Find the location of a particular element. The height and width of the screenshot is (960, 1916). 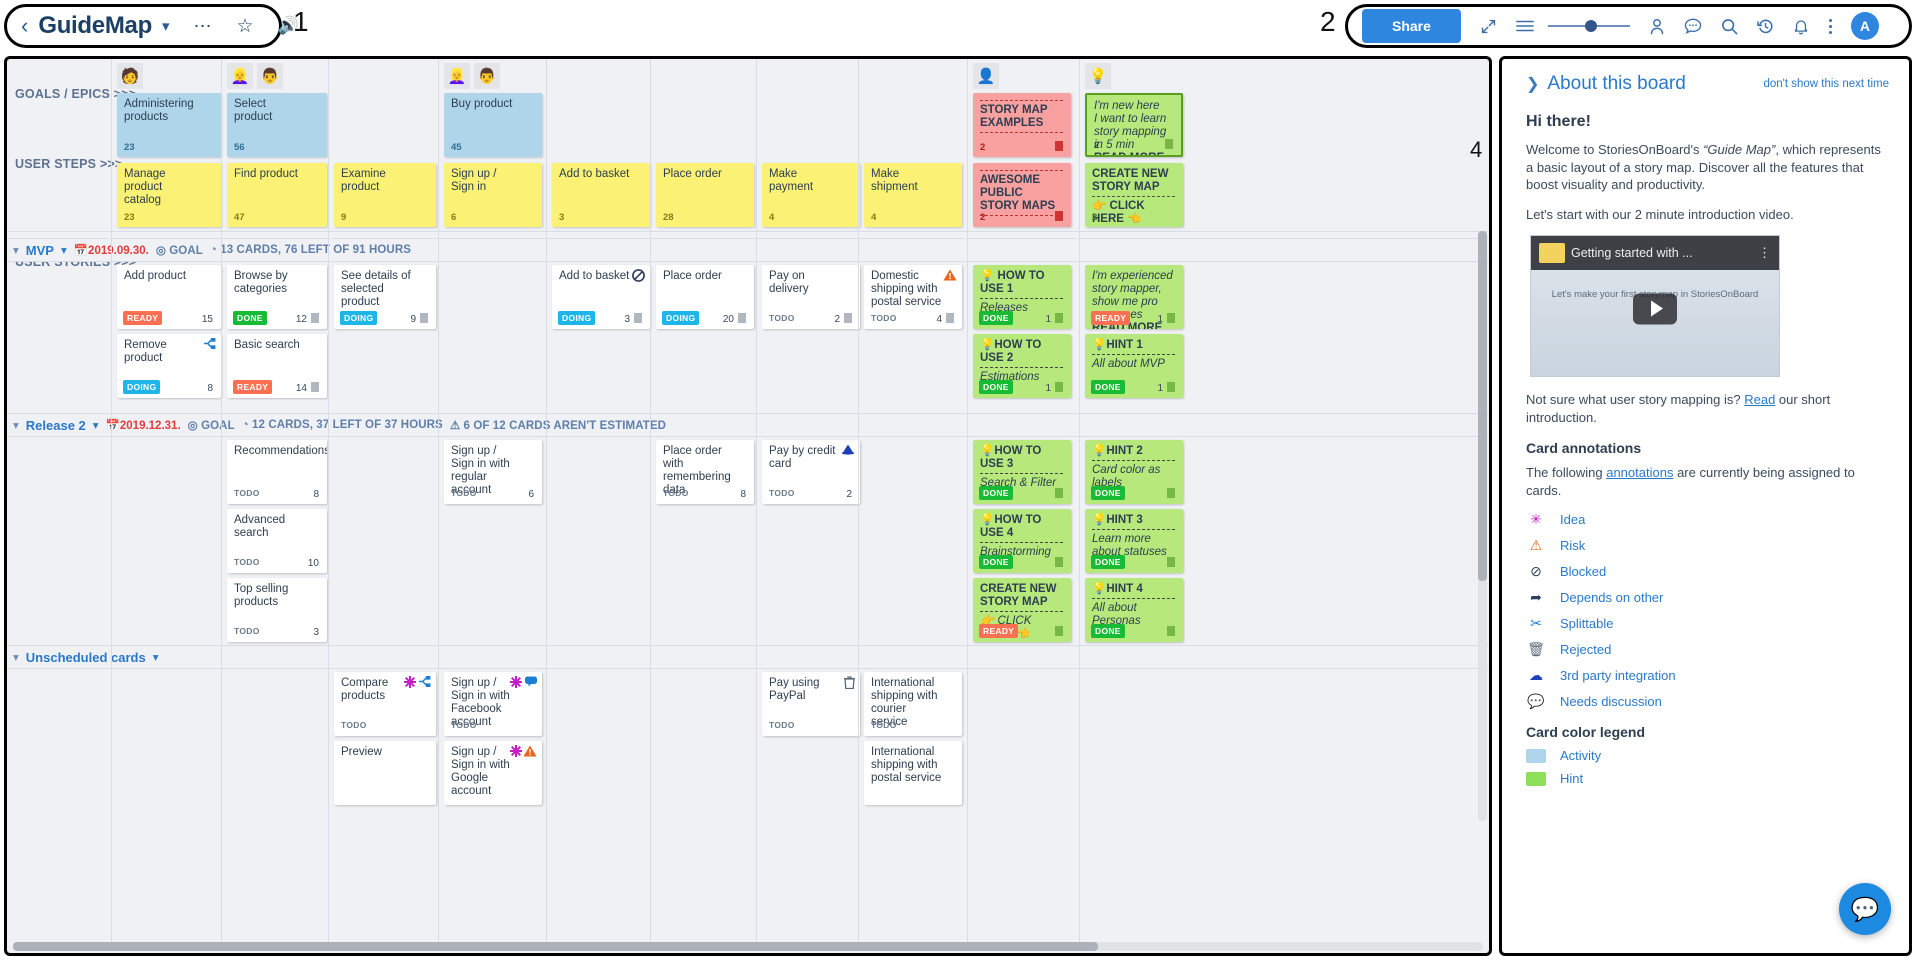

story-card: See details of selected product DOING 9 is located at coordinates (385, 297).